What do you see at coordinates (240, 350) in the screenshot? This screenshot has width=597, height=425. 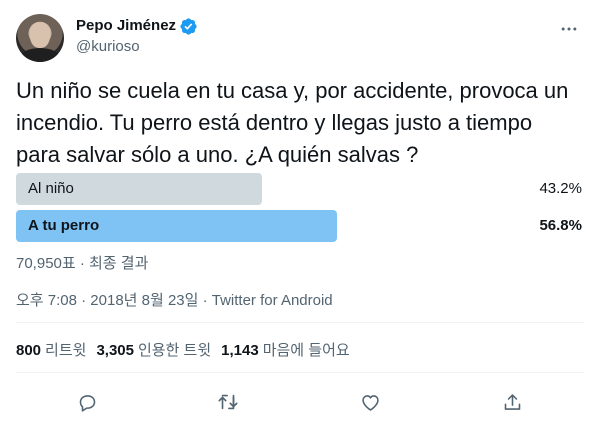 I see `stat-number: 1,143` at bounding box center [240, 350].